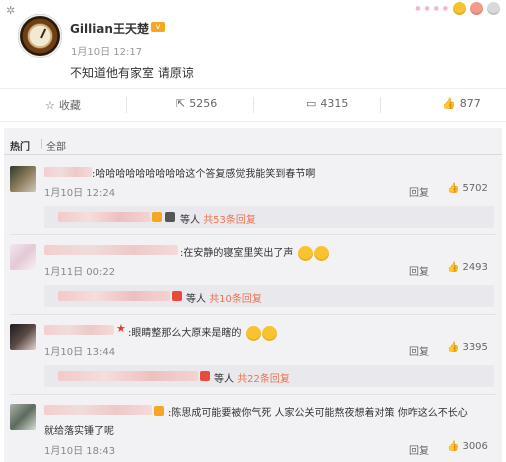 The image size is (506, 462). What do you see at coordinates (56, 145) in the screenshot?
I see `tab-all: 全部` at bounding box center [56, 145].